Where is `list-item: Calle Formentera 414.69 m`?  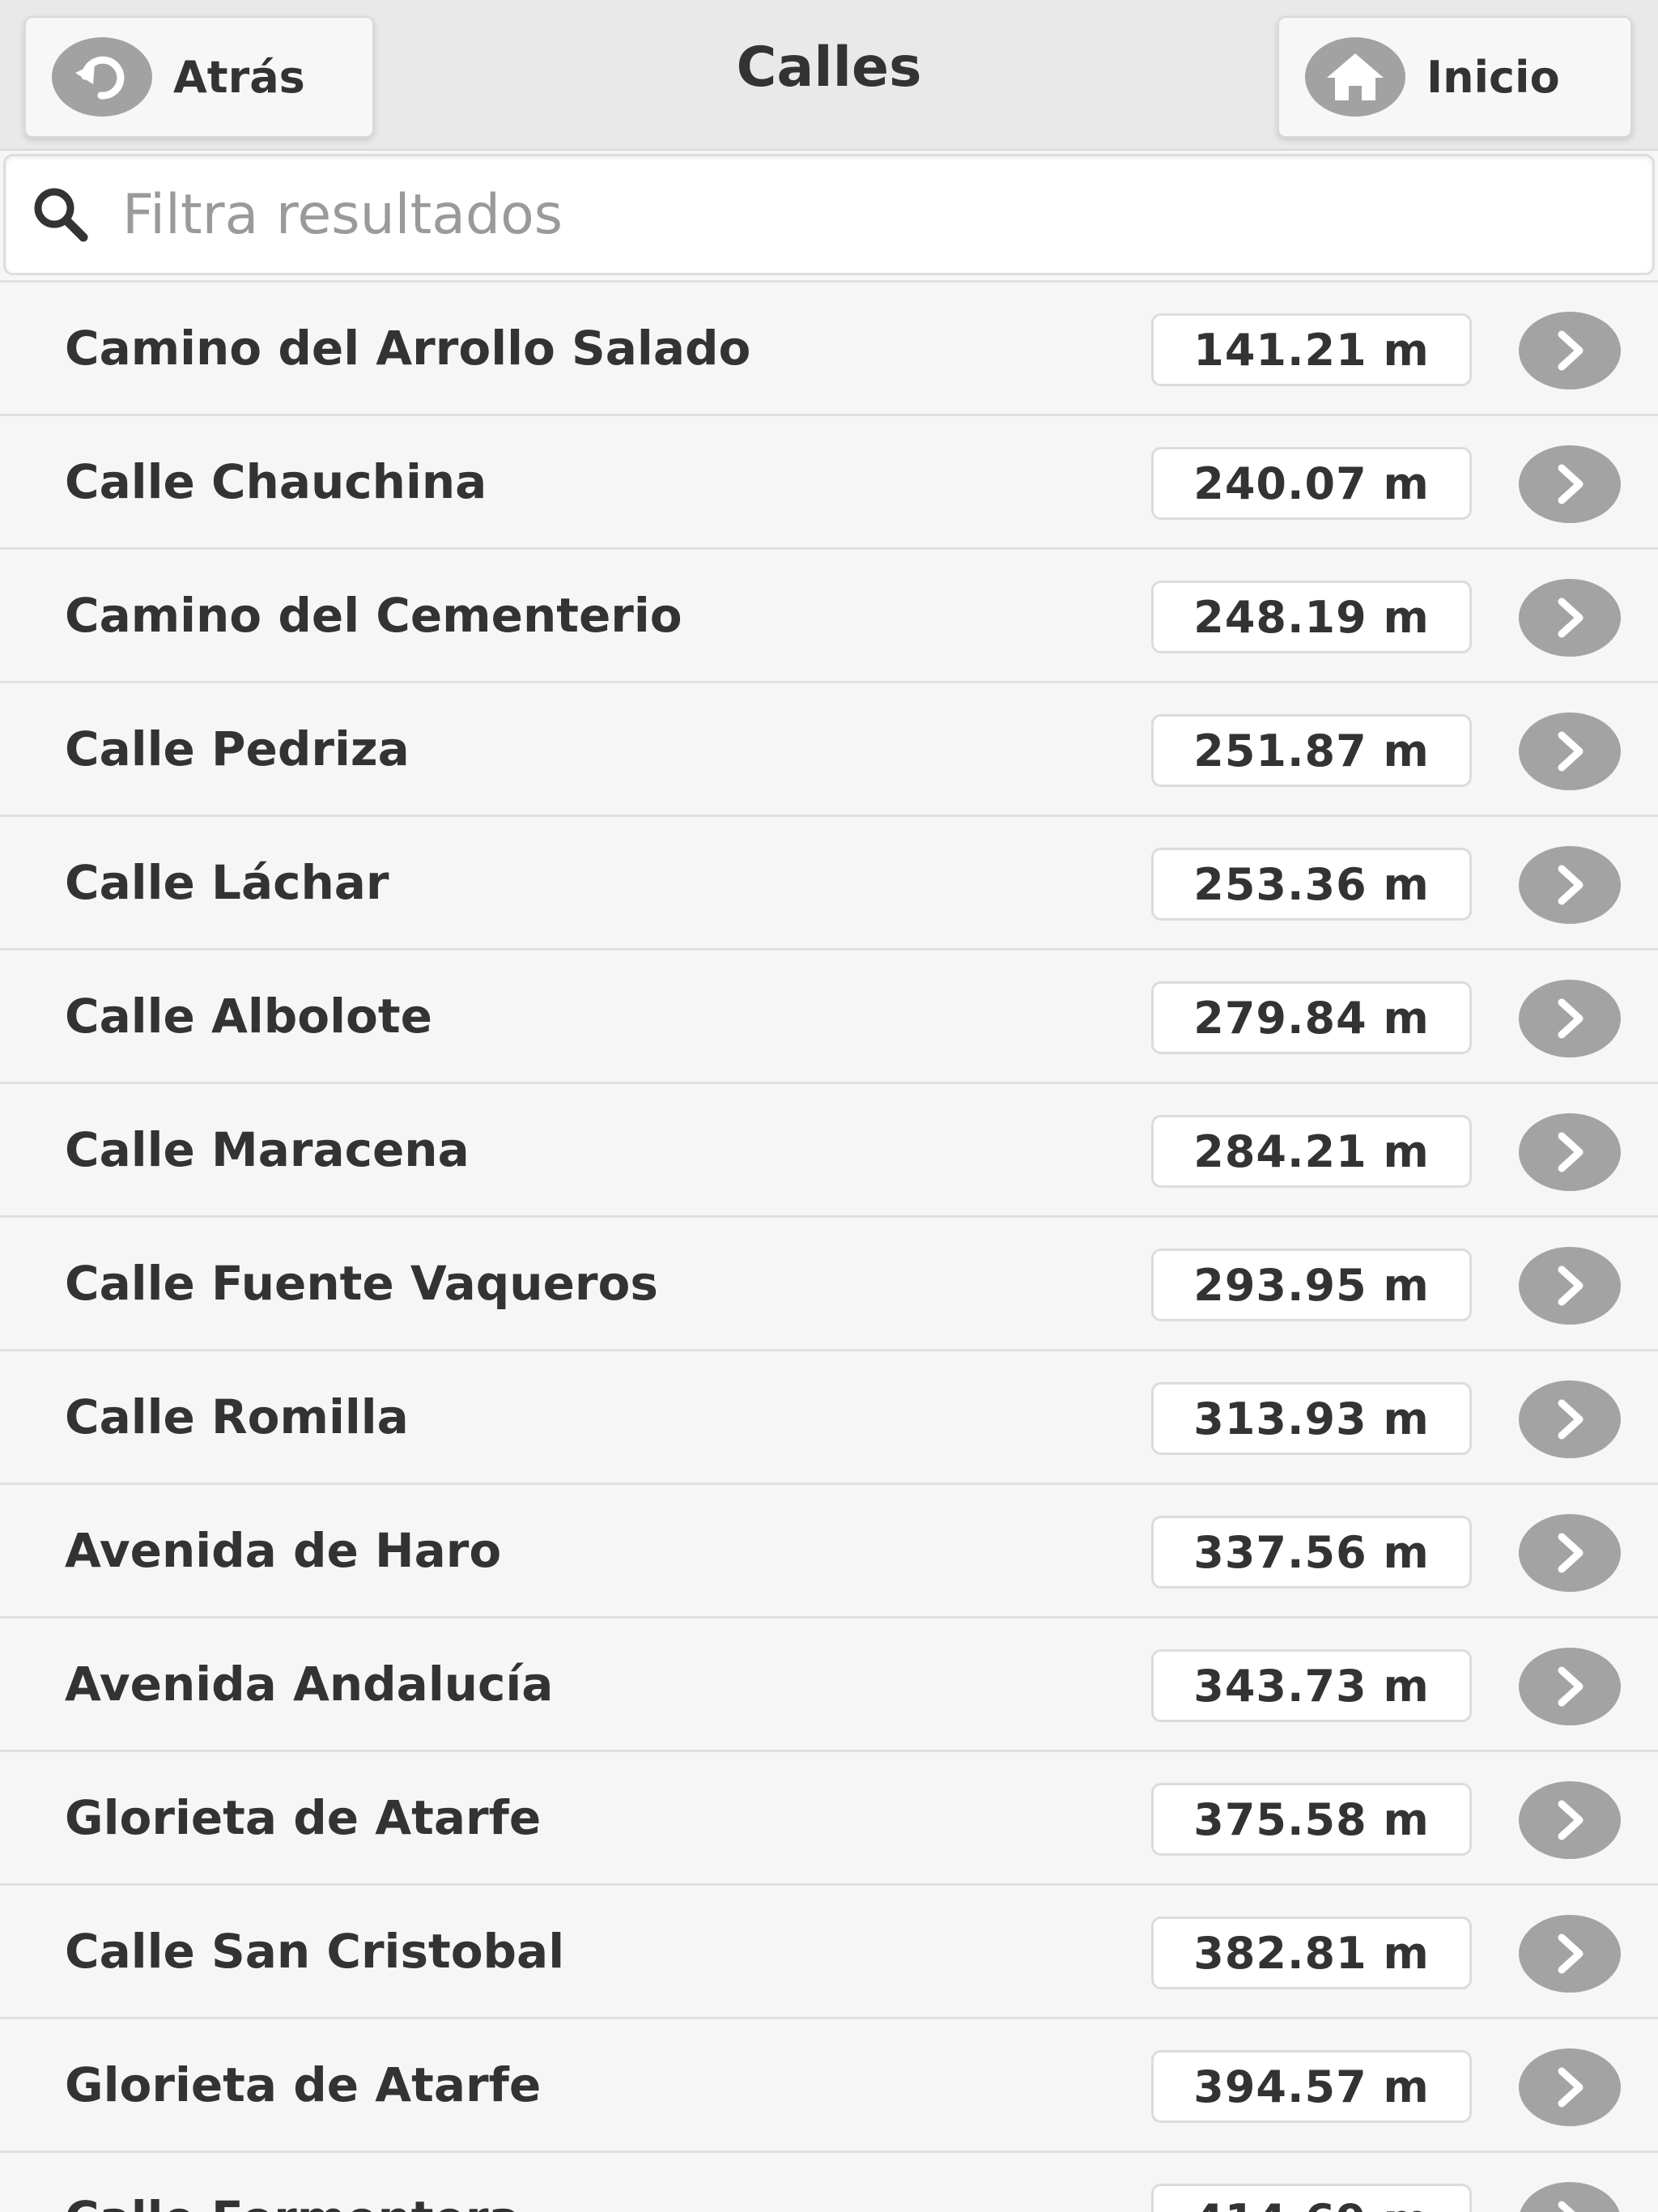 list-item: Calle Formentera 414.69 m is located at coordinates (829, 2181).